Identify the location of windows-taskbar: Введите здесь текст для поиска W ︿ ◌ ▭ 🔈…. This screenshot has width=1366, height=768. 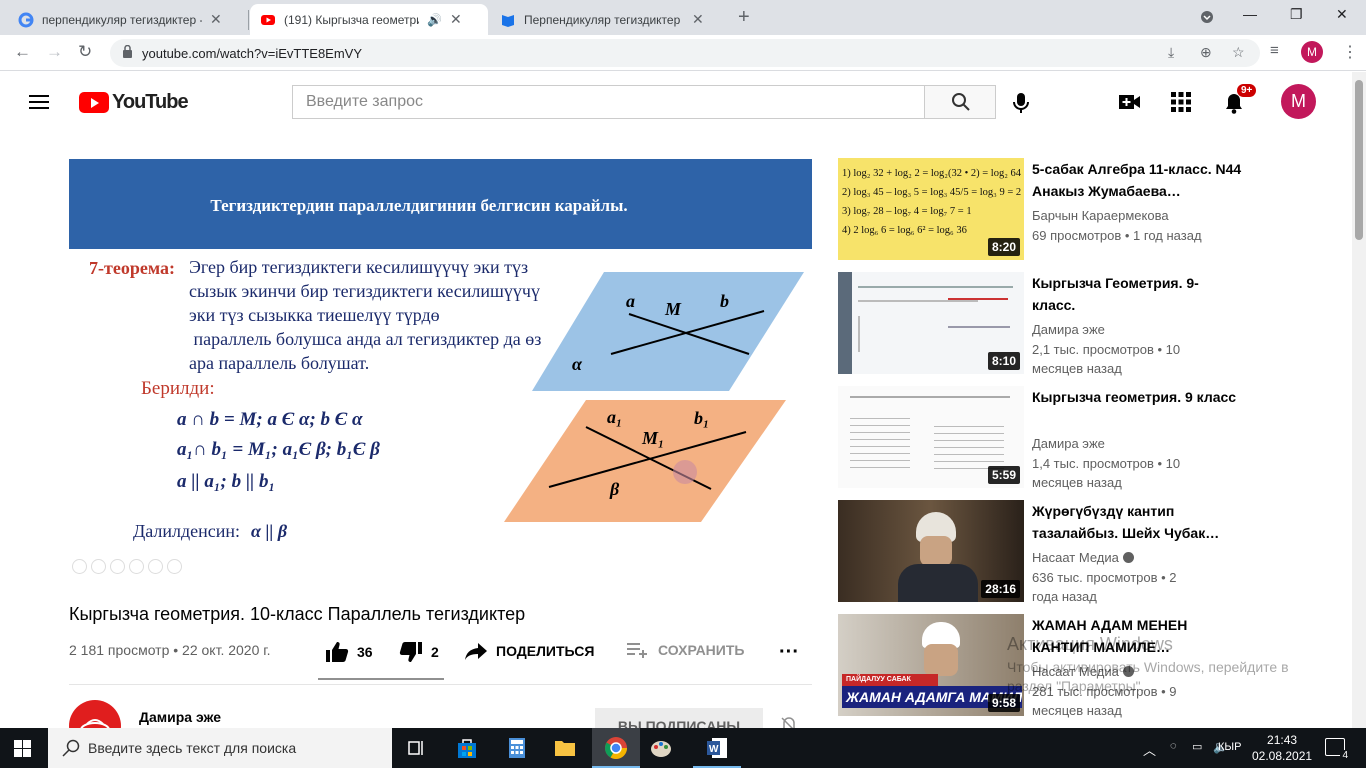
(683, 748).